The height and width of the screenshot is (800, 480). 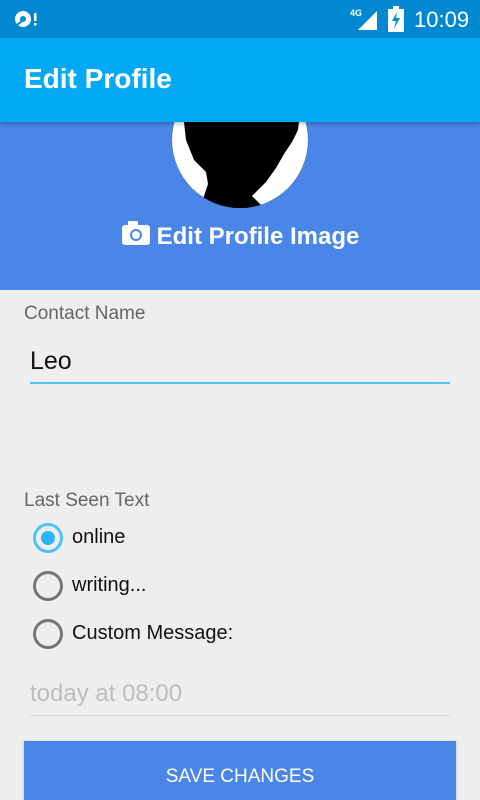 What do you see at coordinates (258, 236) in the screenshot?
I see `edit-profile-image-label: Edit Profile Image` at bounding box center [258, 236].